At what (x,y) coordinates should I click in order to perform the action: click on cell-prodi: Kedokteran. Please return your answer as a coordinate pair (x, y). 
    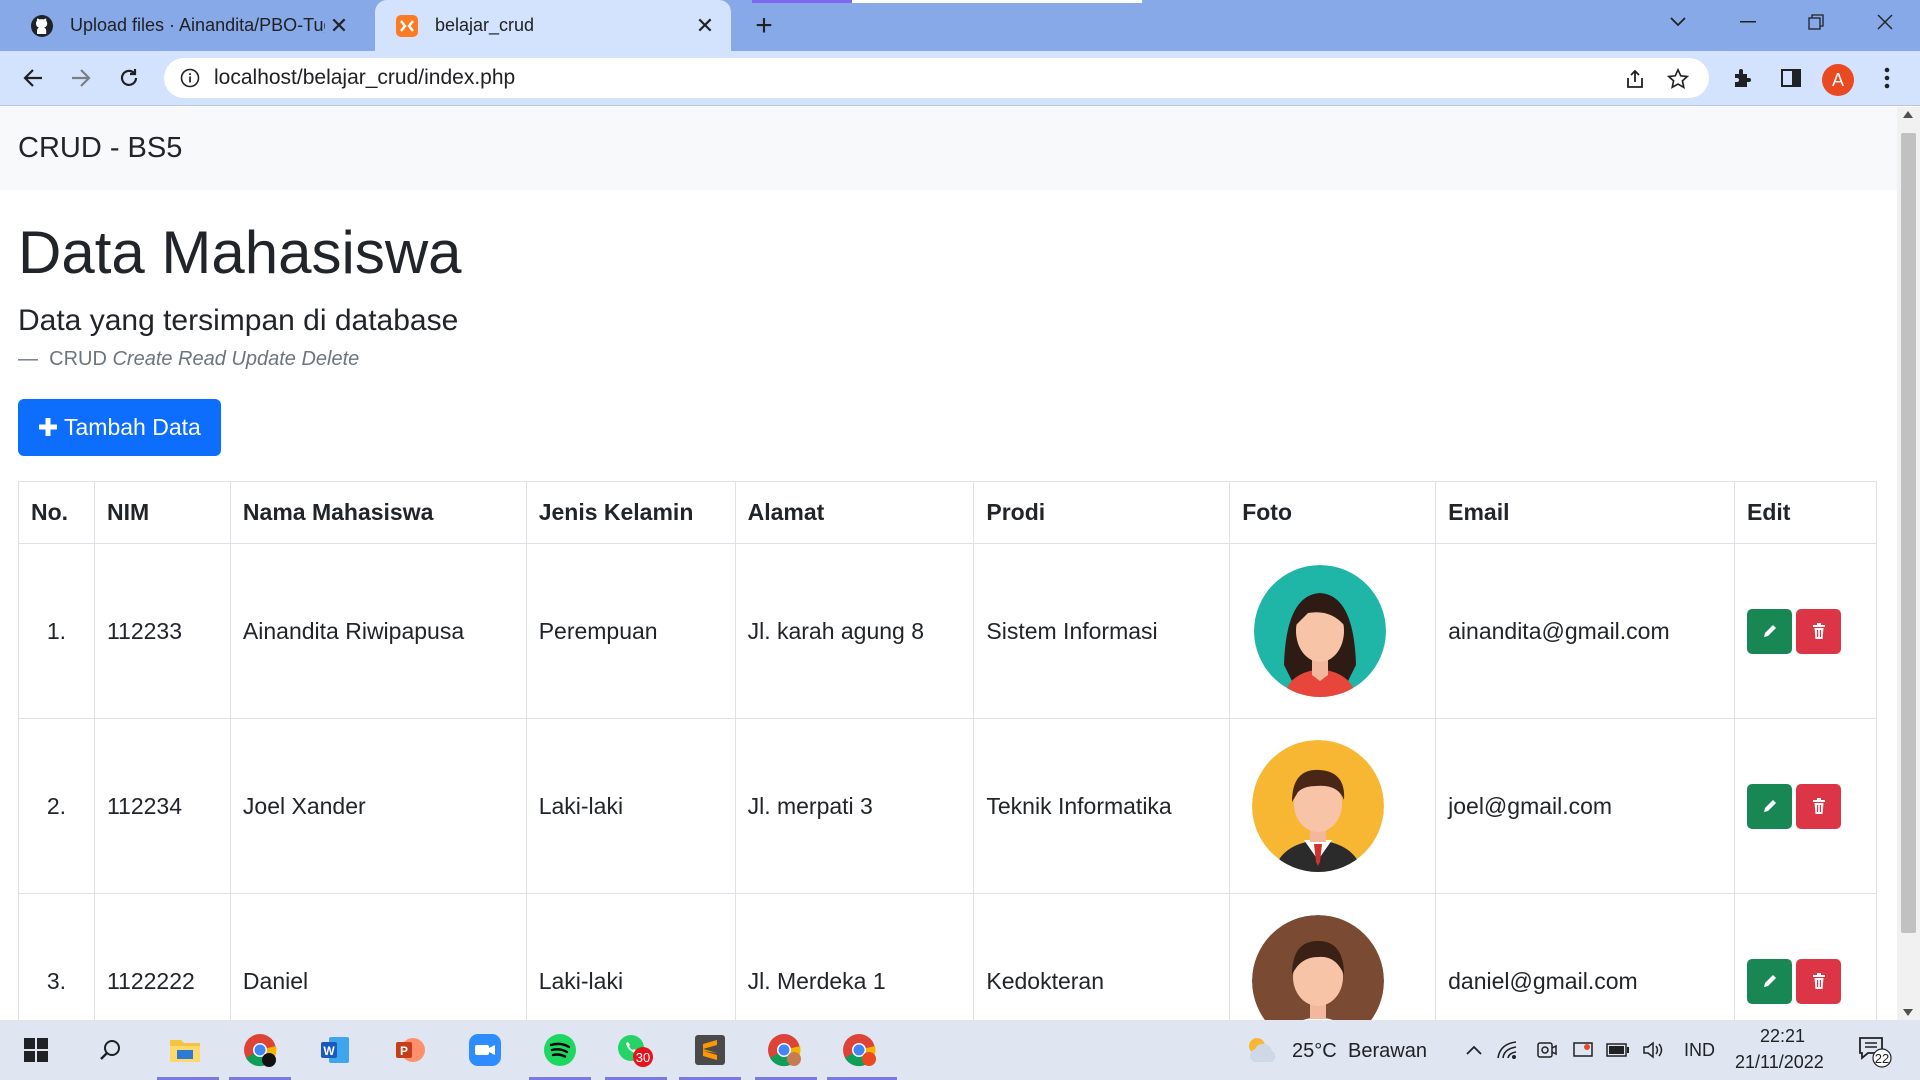
    Looking at the image, I should click on (1102, 956).